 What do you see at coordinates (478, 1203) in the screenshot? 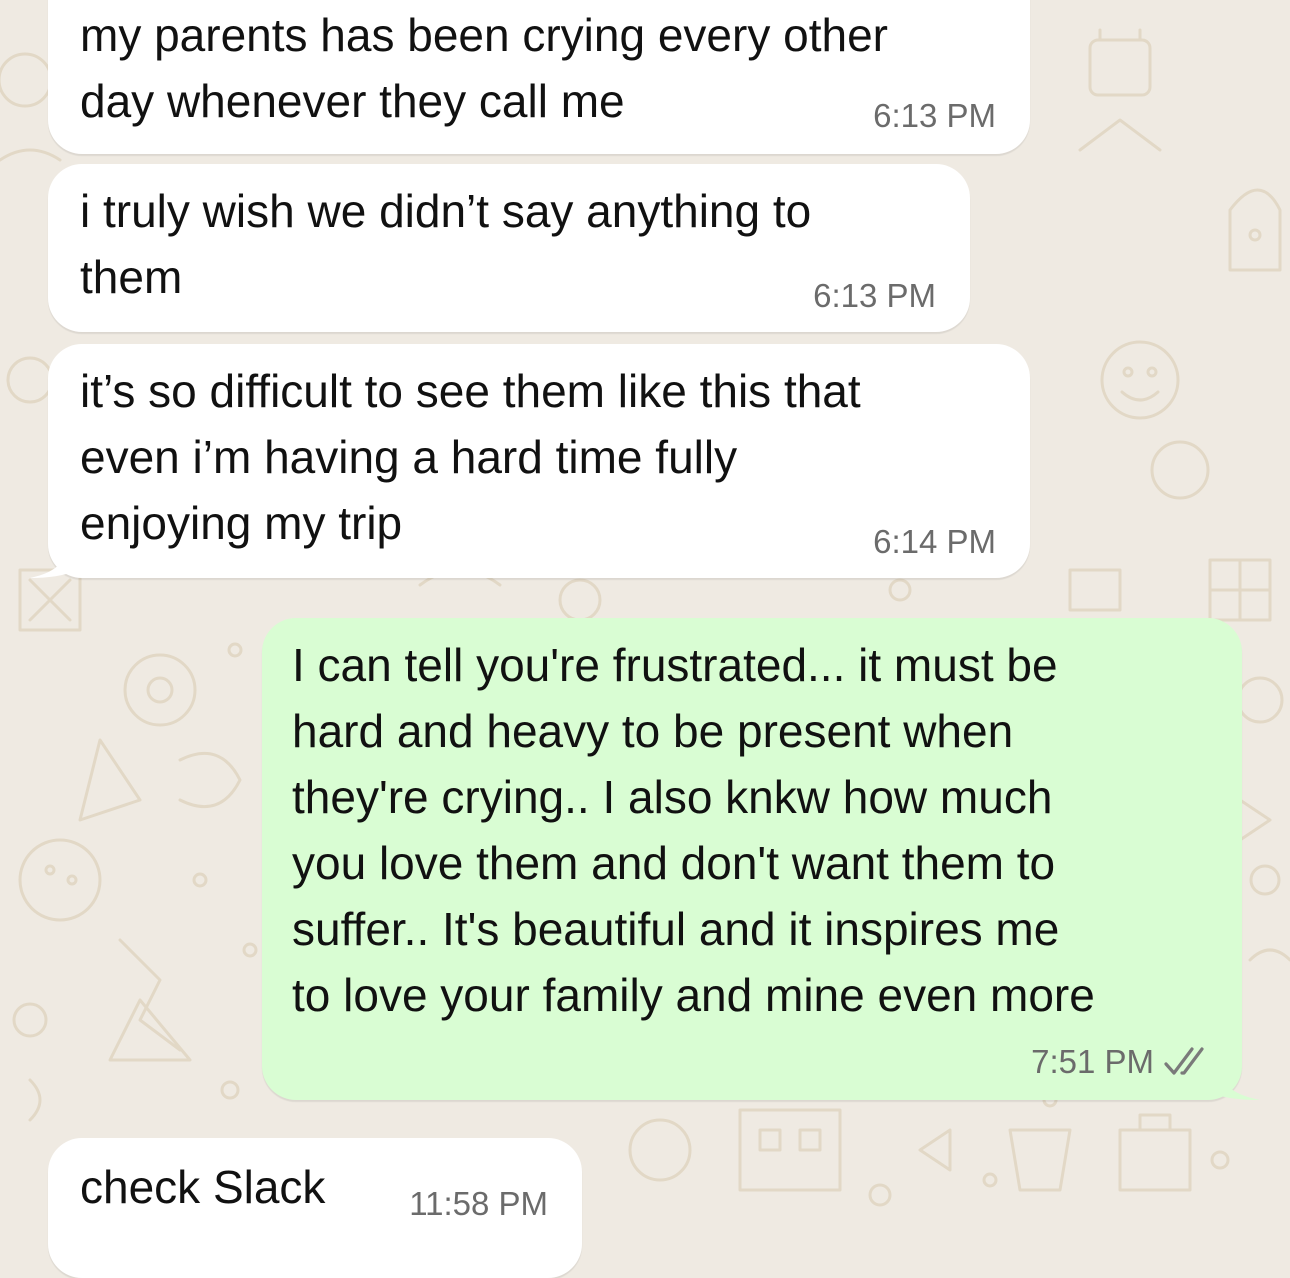
I see `message-timestamp: 11:58 PM` at bounding box center [478, 1203].